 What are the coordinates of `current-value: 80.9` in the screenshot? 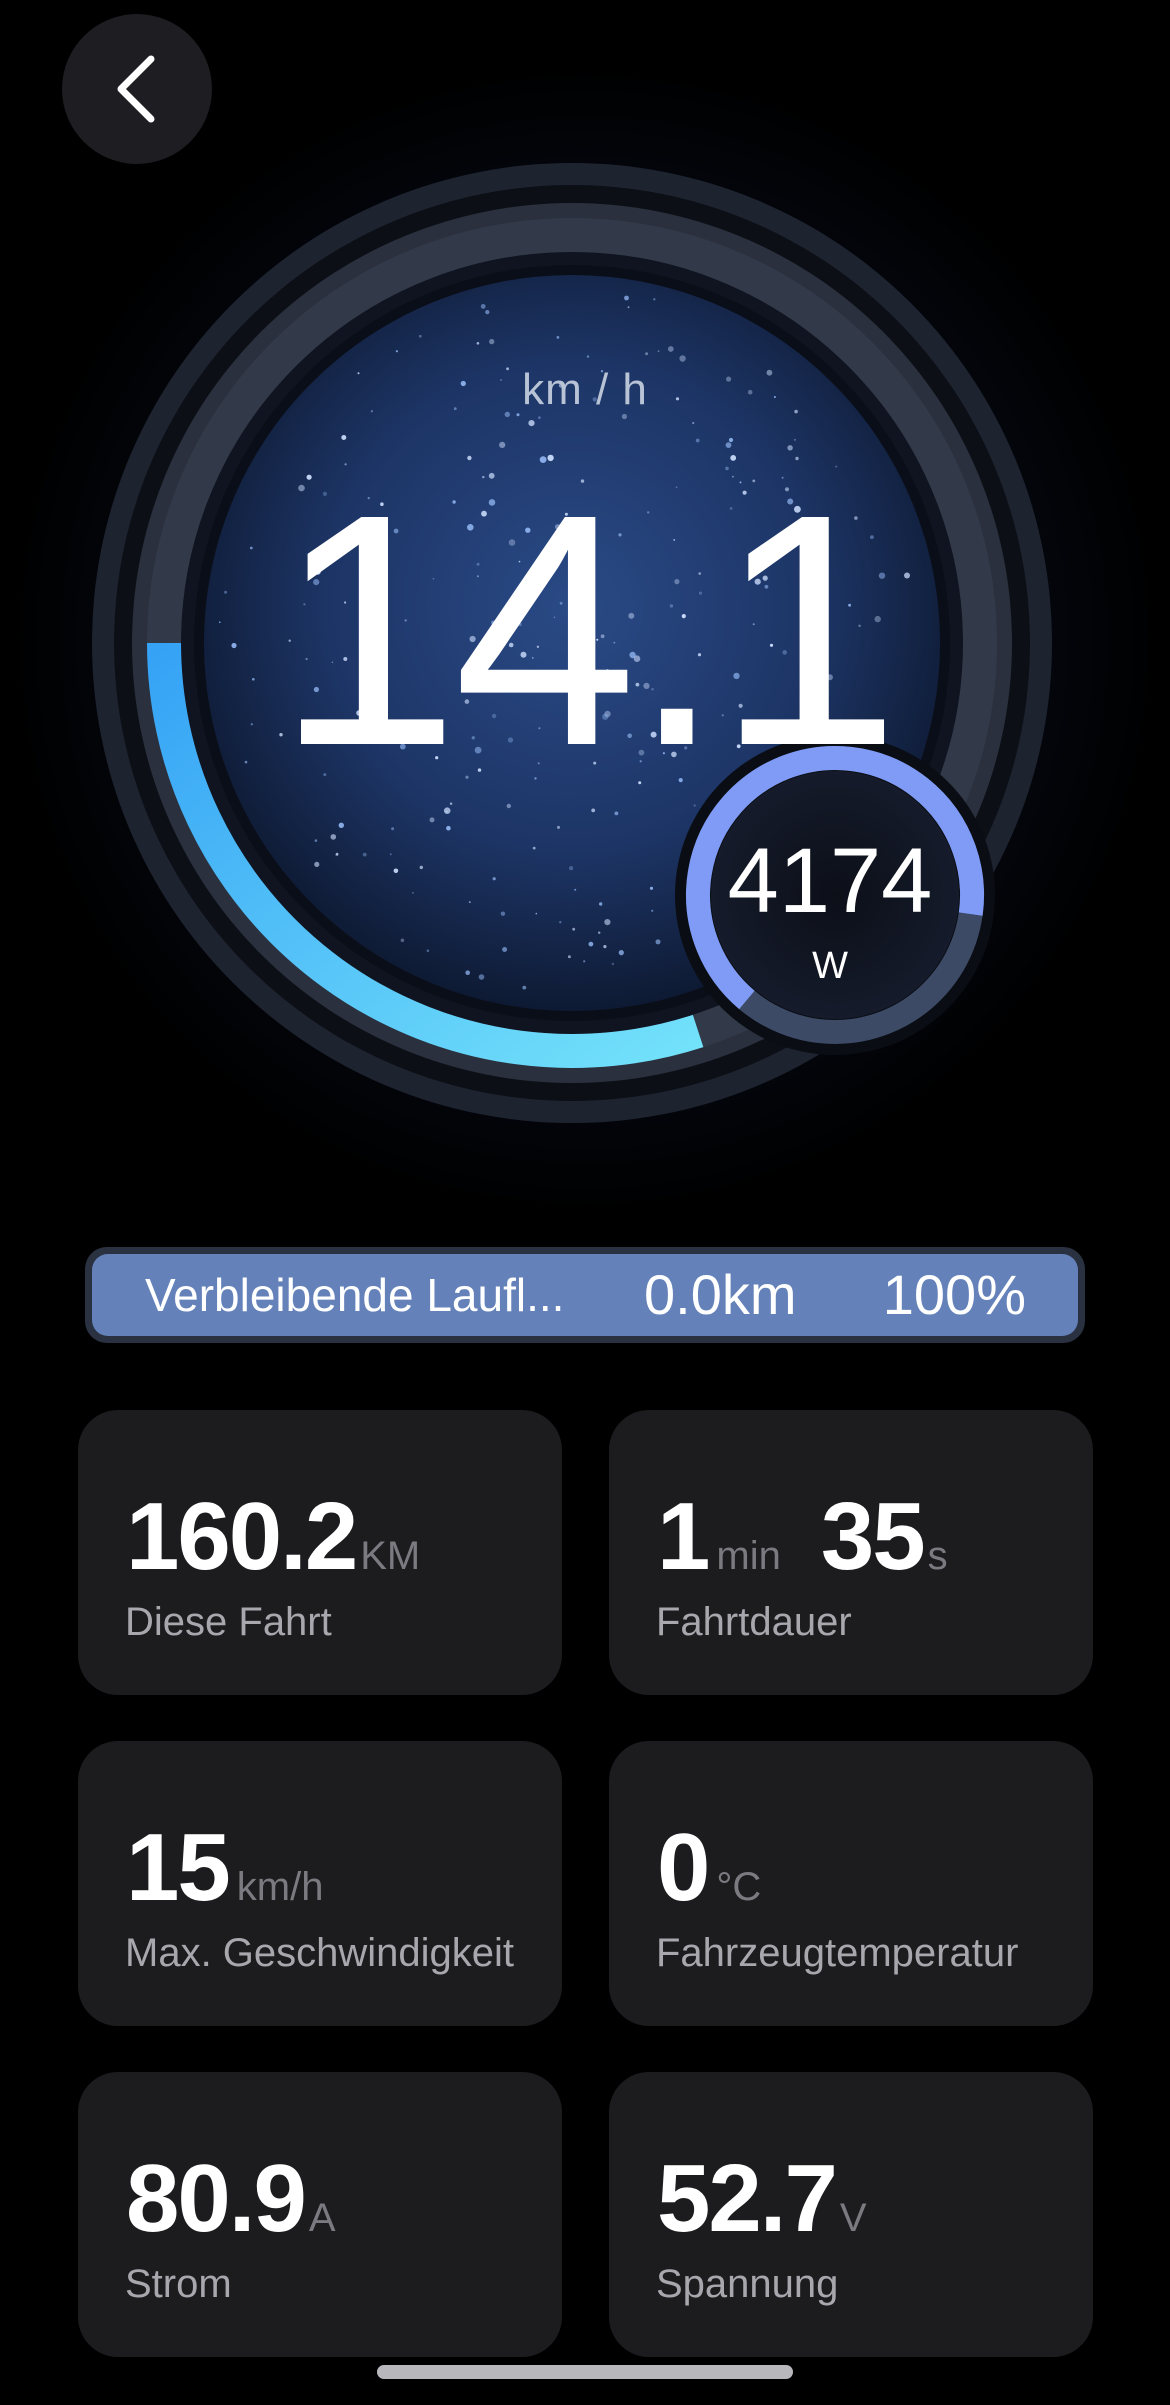 It's located at (216, 2198).